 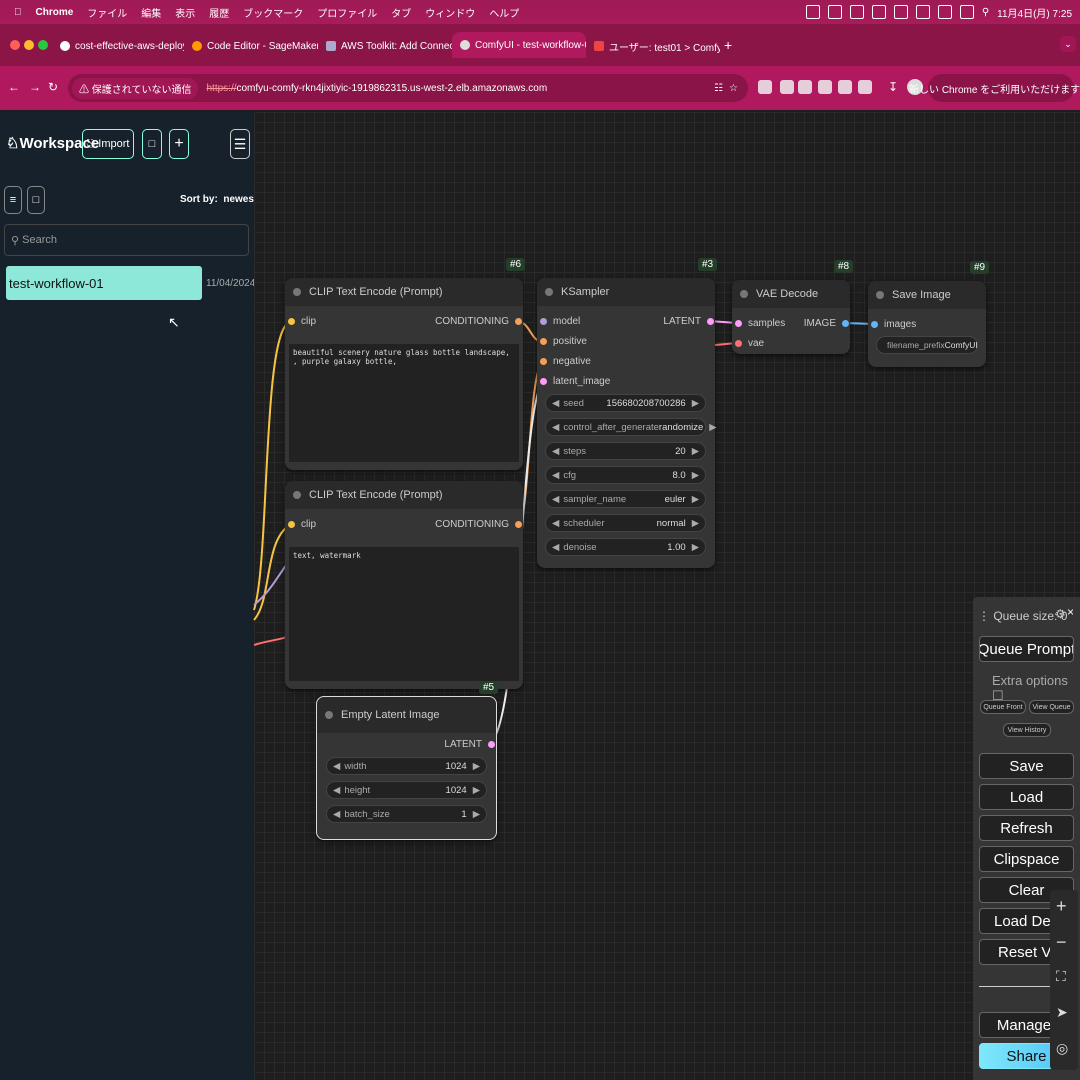 What do you see at coordinates (625, 523) in the screenshot?
I see `widget-scheduler: ◀ scheduler normal ▶` at bounding box center [625, 523].